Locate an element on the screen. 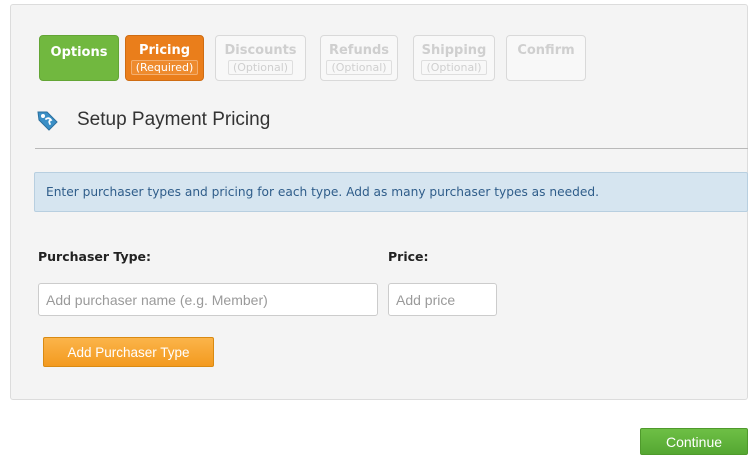 The width and height of the screenshot is (754, 455). section-divider is located at coordinates (391, 148).